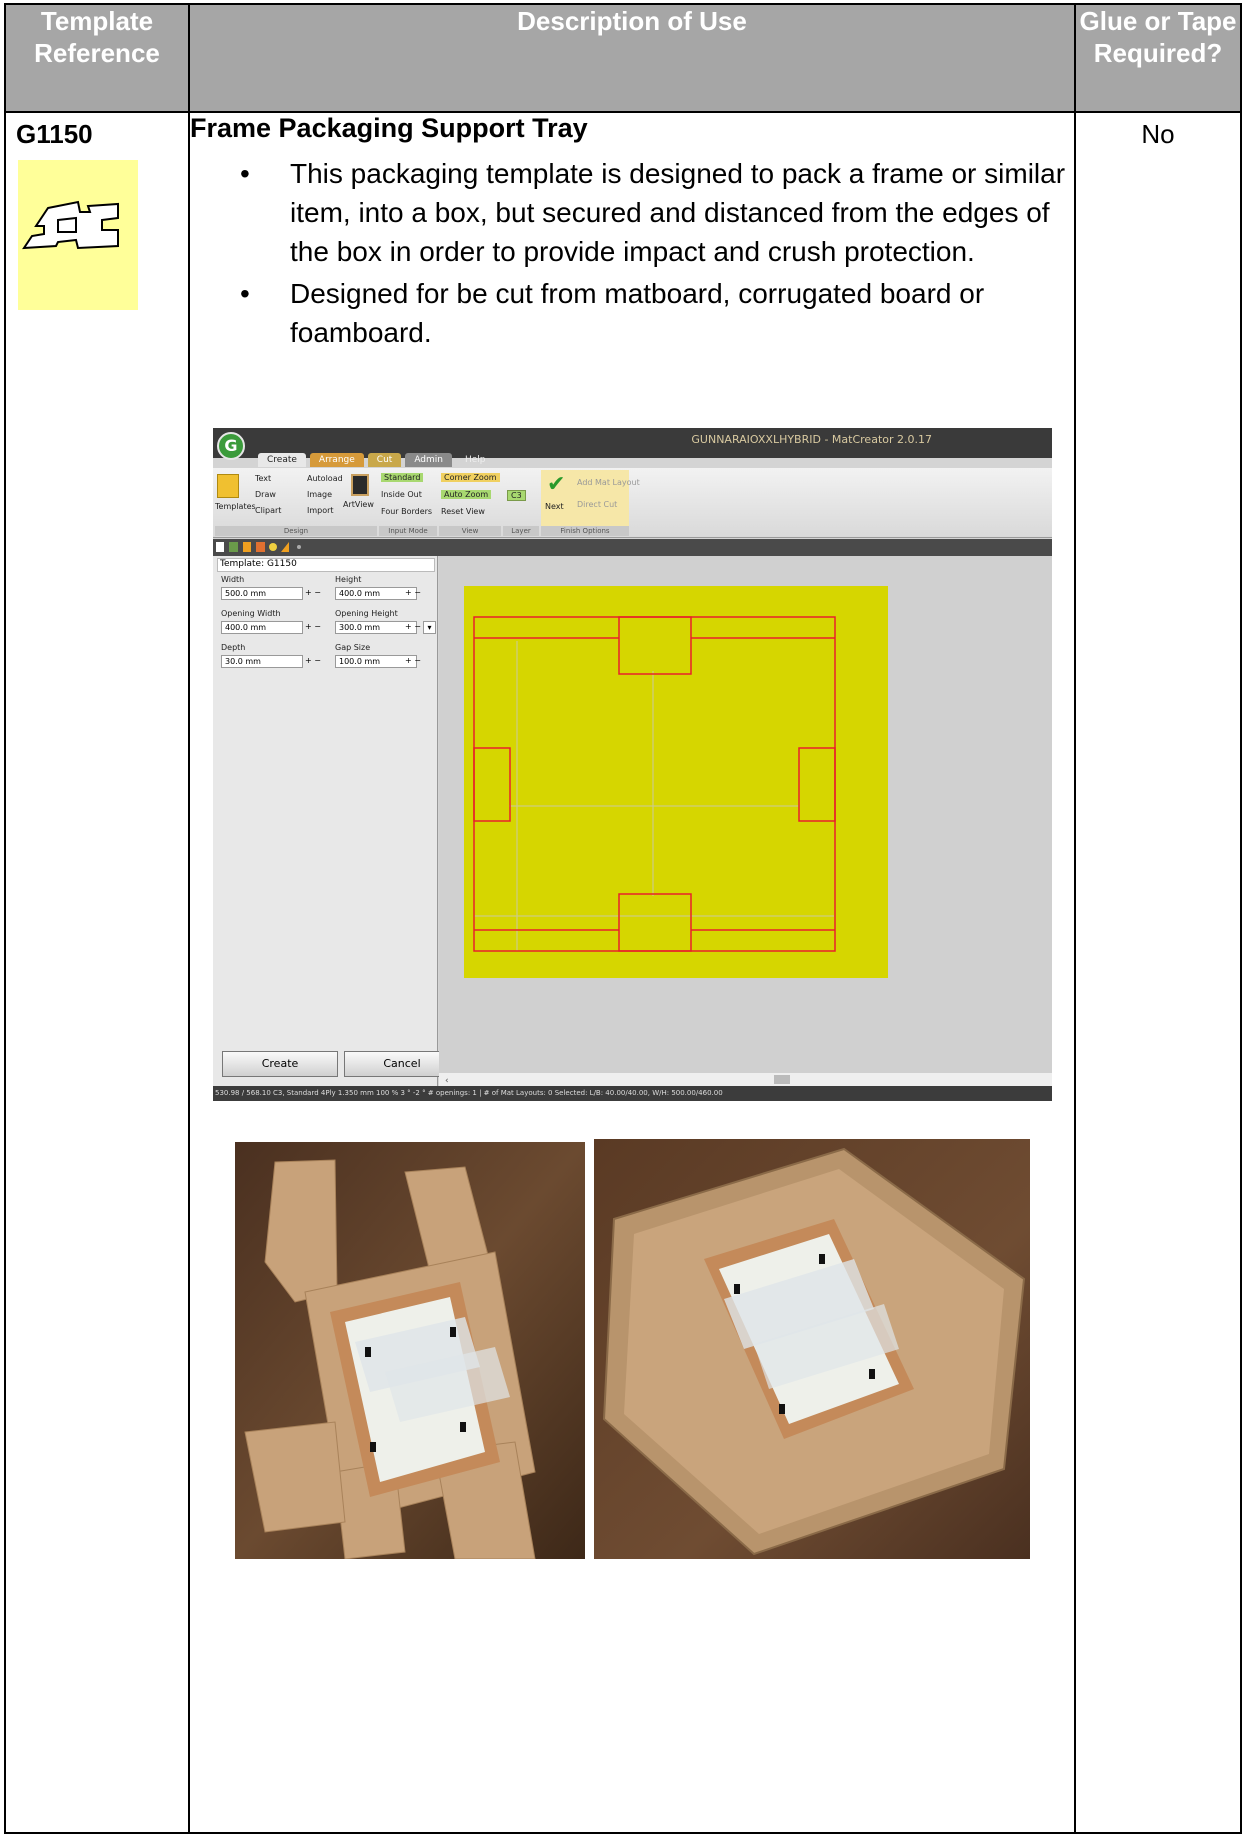  I want to click on artview-icon, so click(360, 485).